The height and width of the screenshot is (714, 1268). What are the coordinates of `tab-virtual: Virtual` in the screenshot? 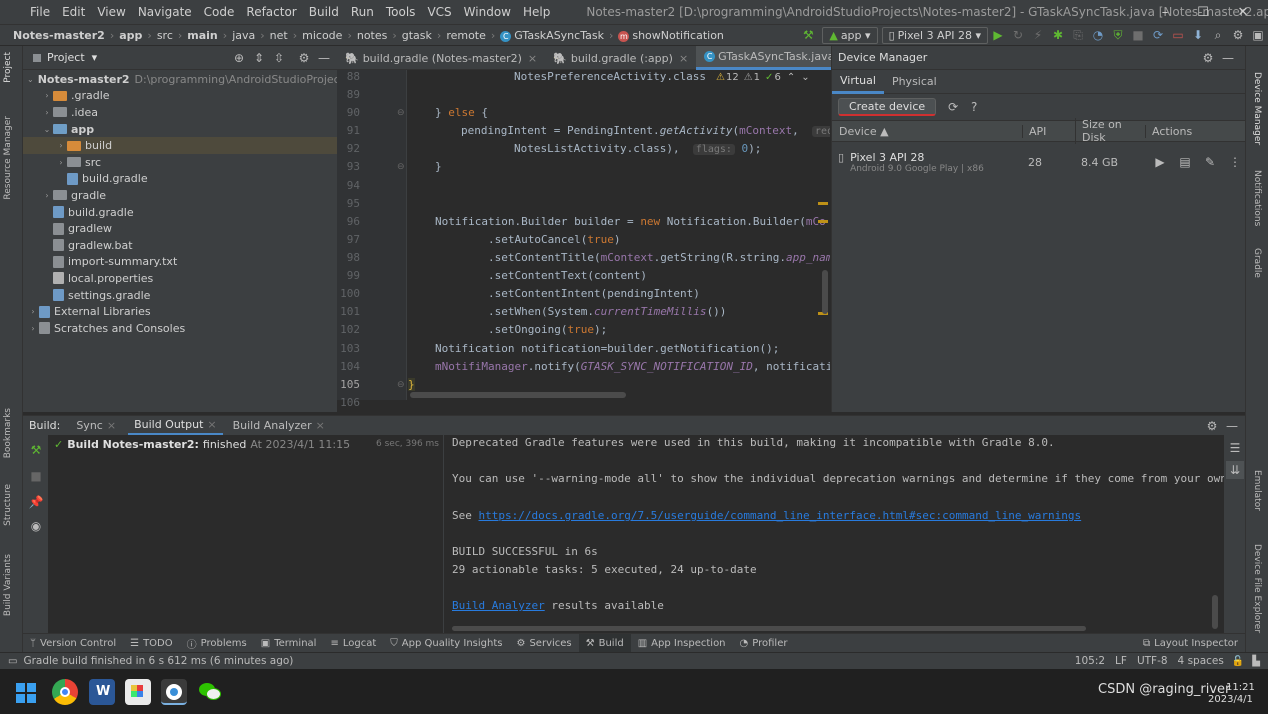 It's located at (858, 82).